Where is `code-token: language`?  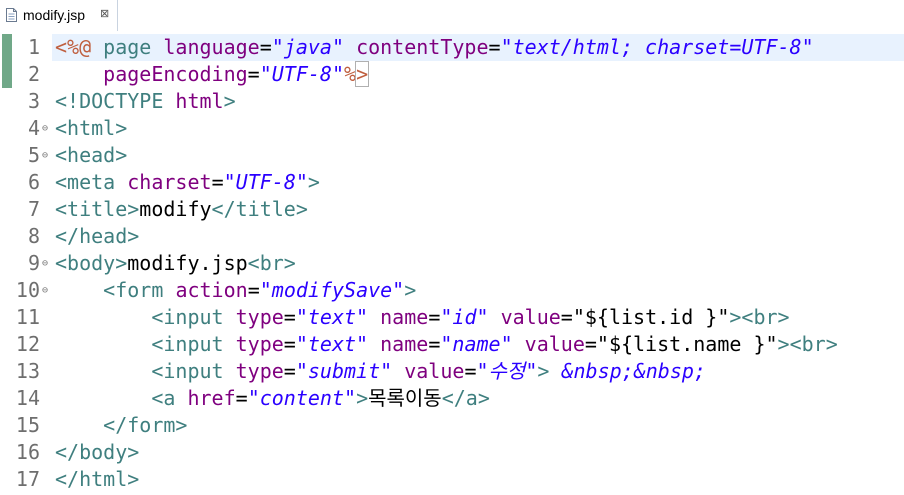 code-token: language is located at coordinates (211, 47).